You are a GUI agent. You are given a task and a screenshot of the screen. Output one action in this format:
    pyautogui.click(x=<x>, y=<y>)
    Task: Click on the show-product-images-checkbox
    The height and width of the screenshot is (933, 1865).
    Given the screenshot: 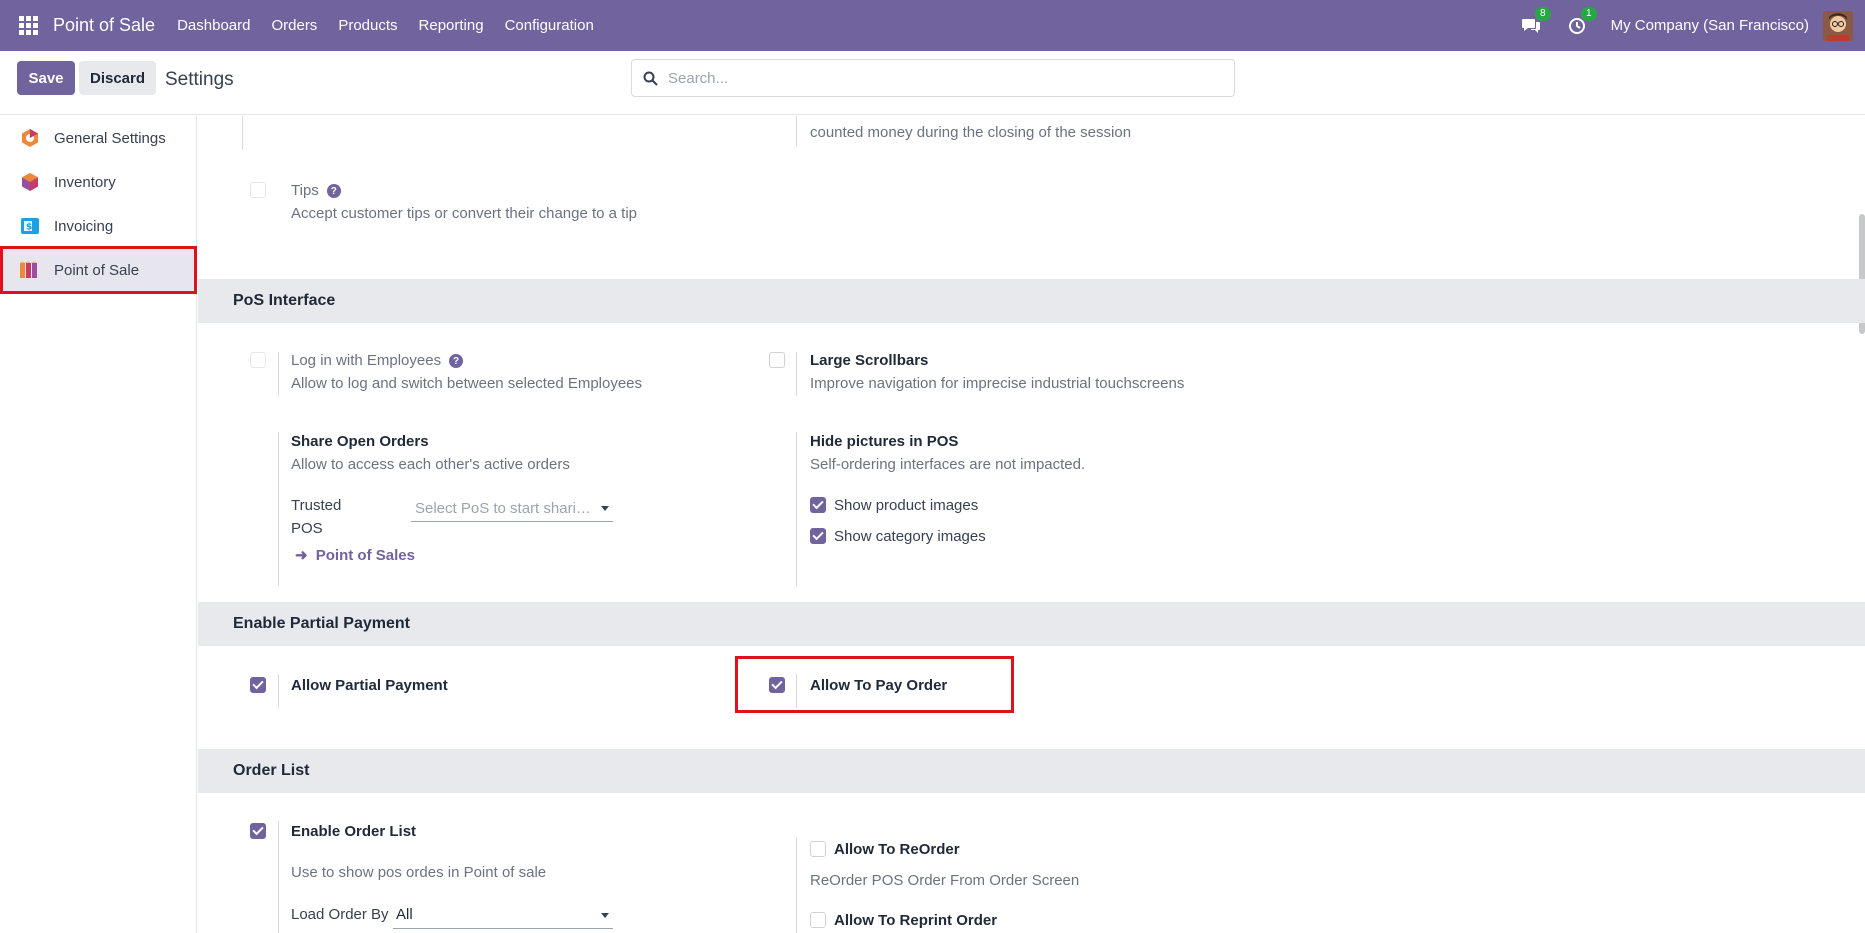 What is the action you would take?
    pyautogui.click(x=818, y=505)
    